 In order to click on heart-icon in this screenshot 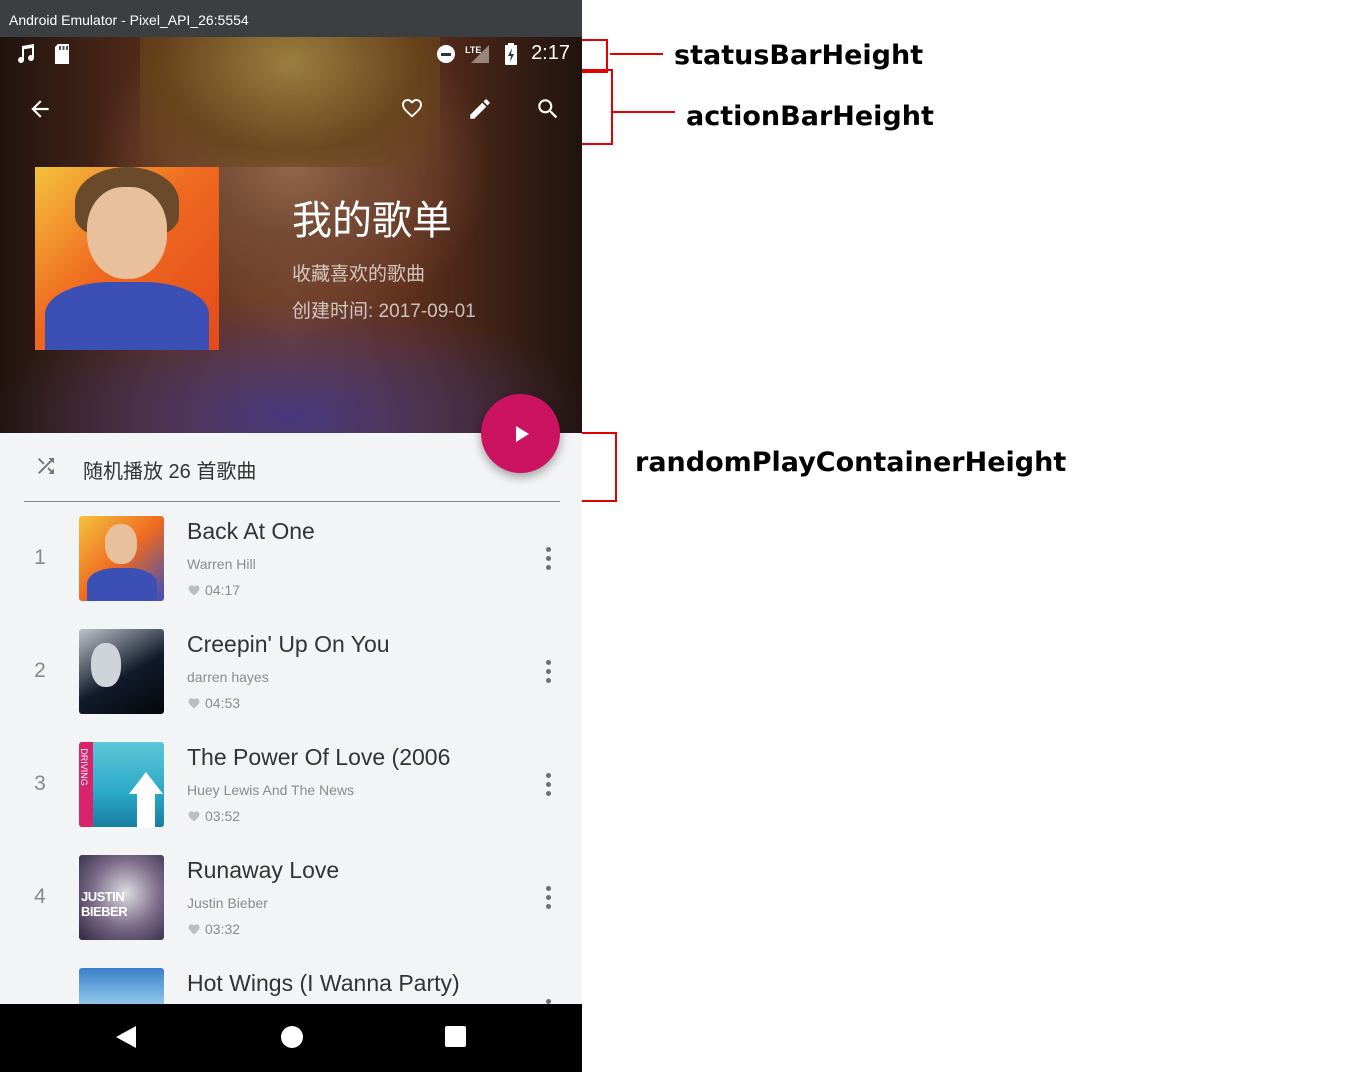, I will do `click(412, 108)`.